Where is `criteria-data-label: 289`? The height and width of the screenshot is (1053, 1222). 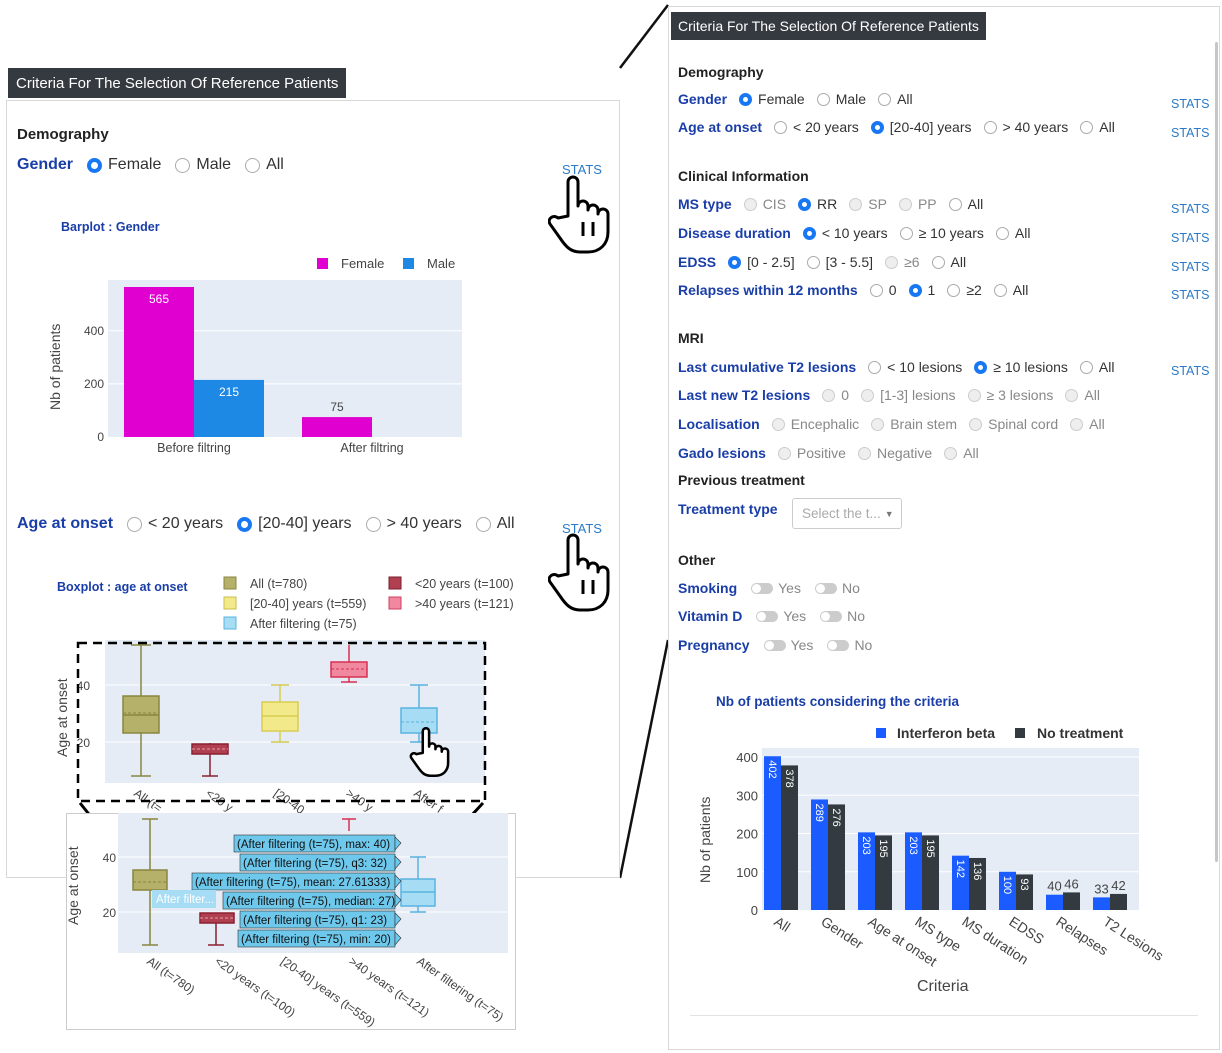
criteria-data-label: 289 is located at coordinates (819, 812).